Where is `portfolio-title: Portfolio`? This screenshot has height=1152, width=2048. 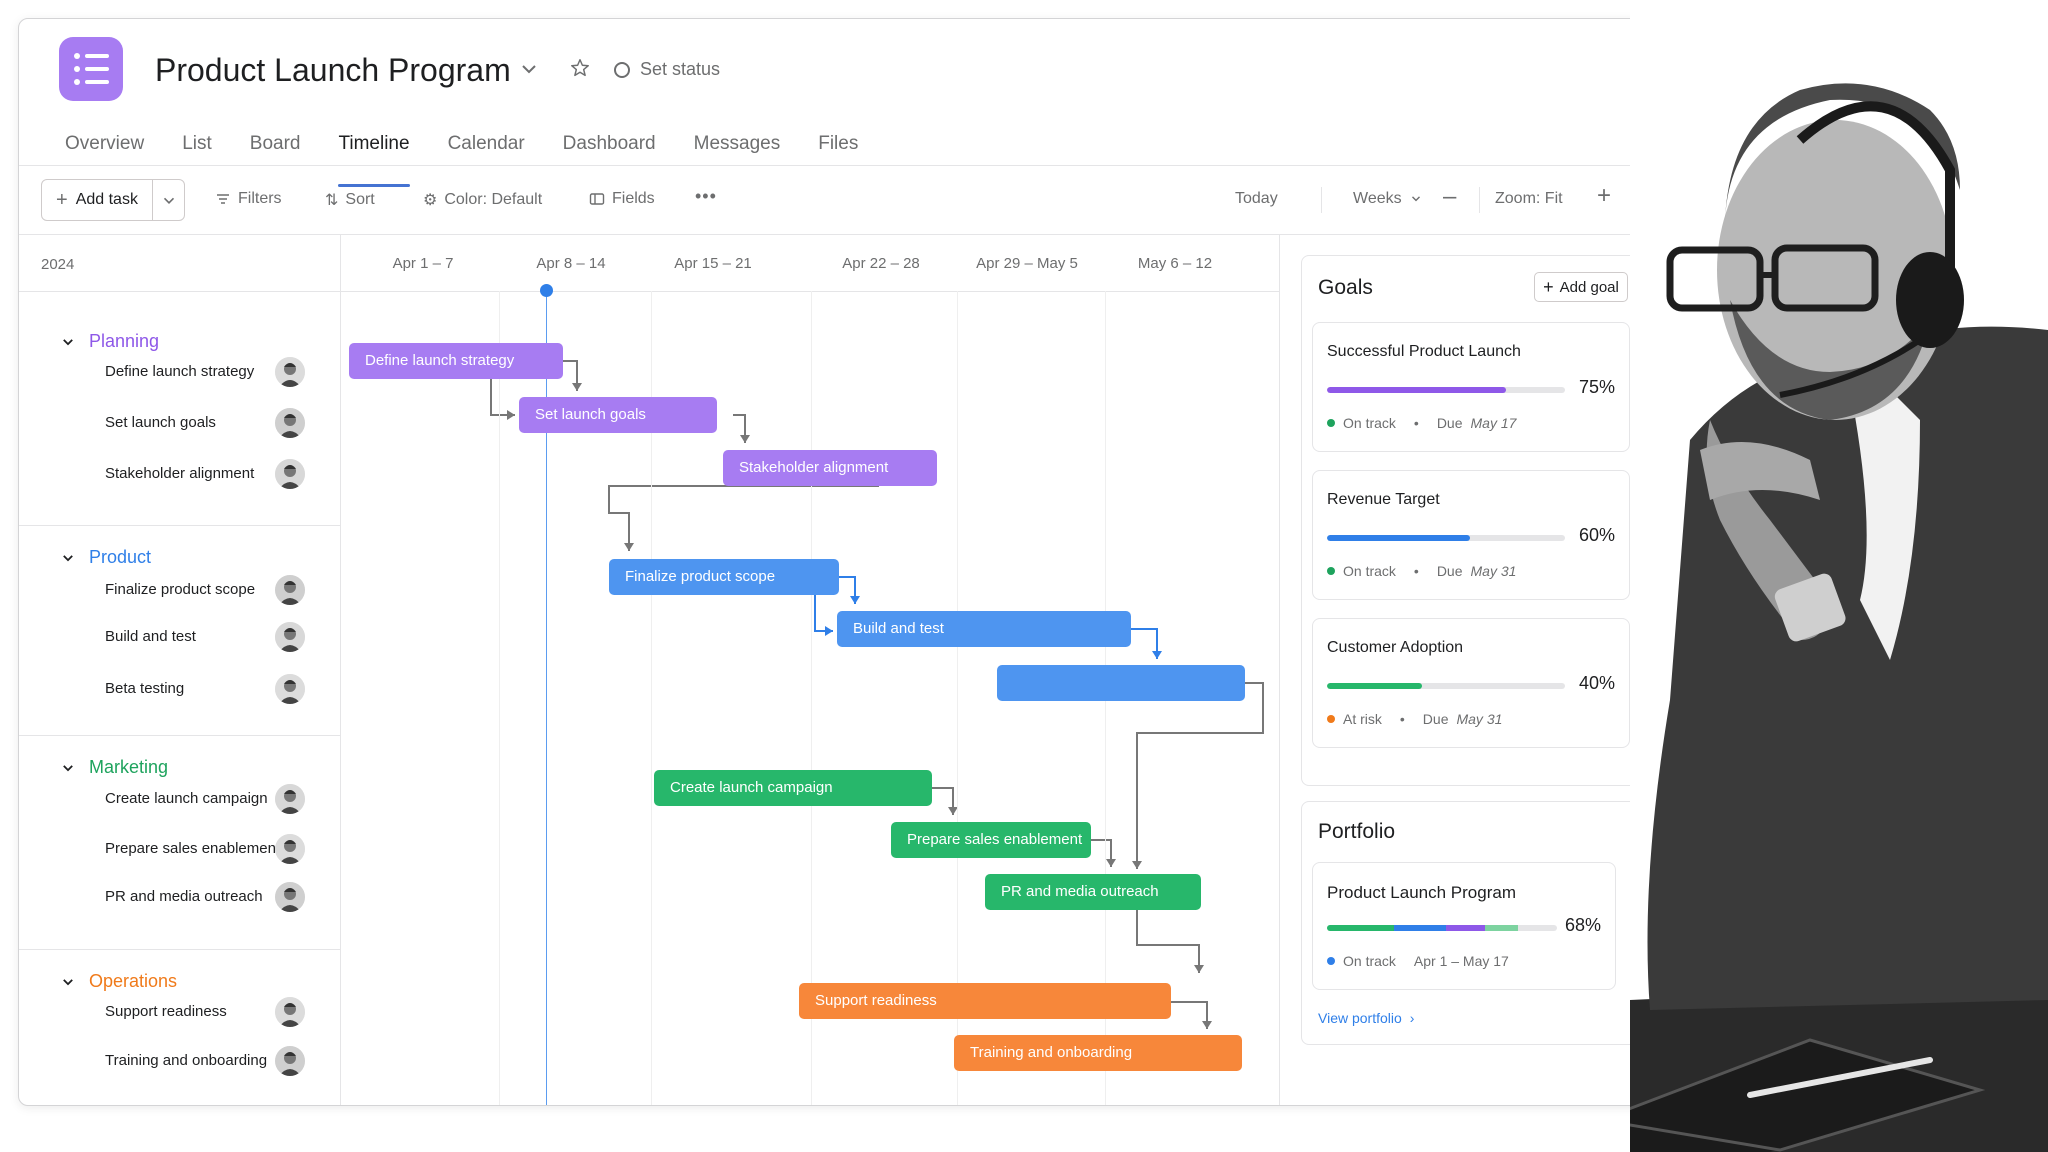
portfolio-title: Portfolio is located at coordinates (1357, 831).